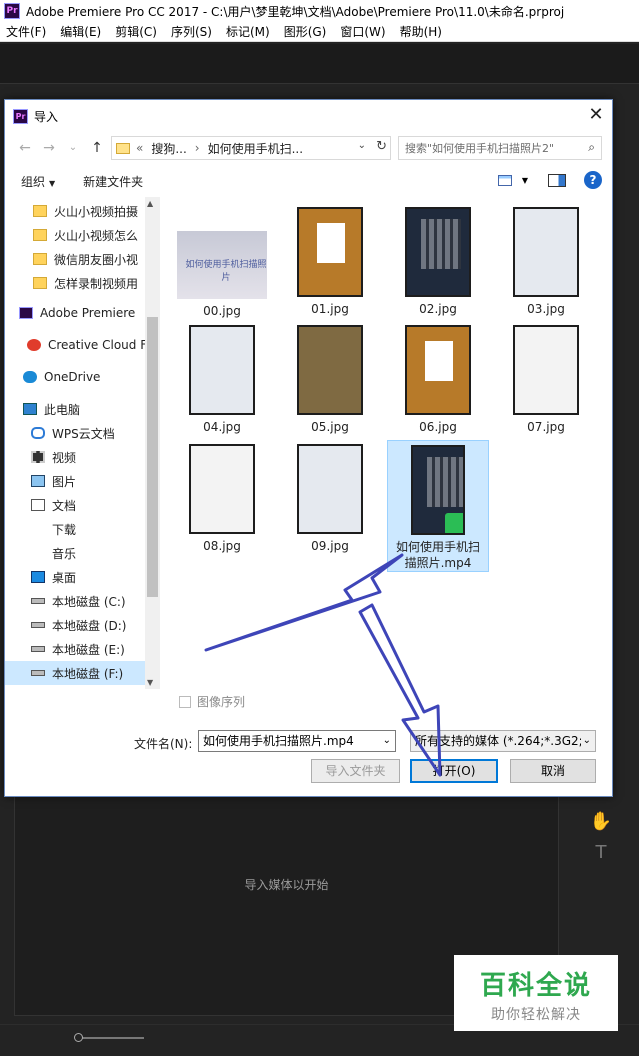 The width and height of the screenshot is (639, 1056). I want to click on search-icon: ⌕, so click(591, 147).